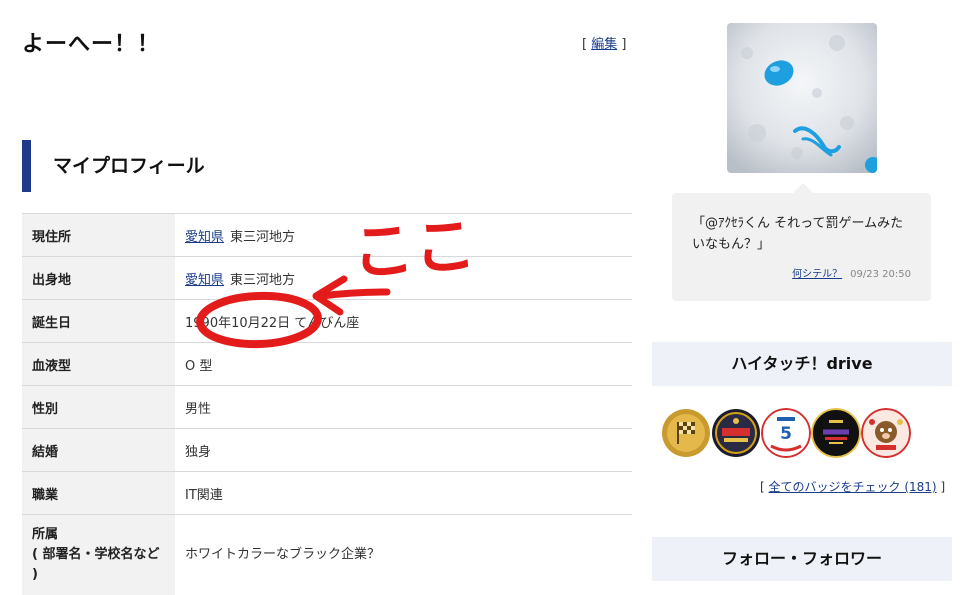 The height and width of the screenshot is (595, 965). I want to click on comment-text: 「@ｱｸｾﾗくん それって罰ゲームみたいなもん？」, so click(798, 234).